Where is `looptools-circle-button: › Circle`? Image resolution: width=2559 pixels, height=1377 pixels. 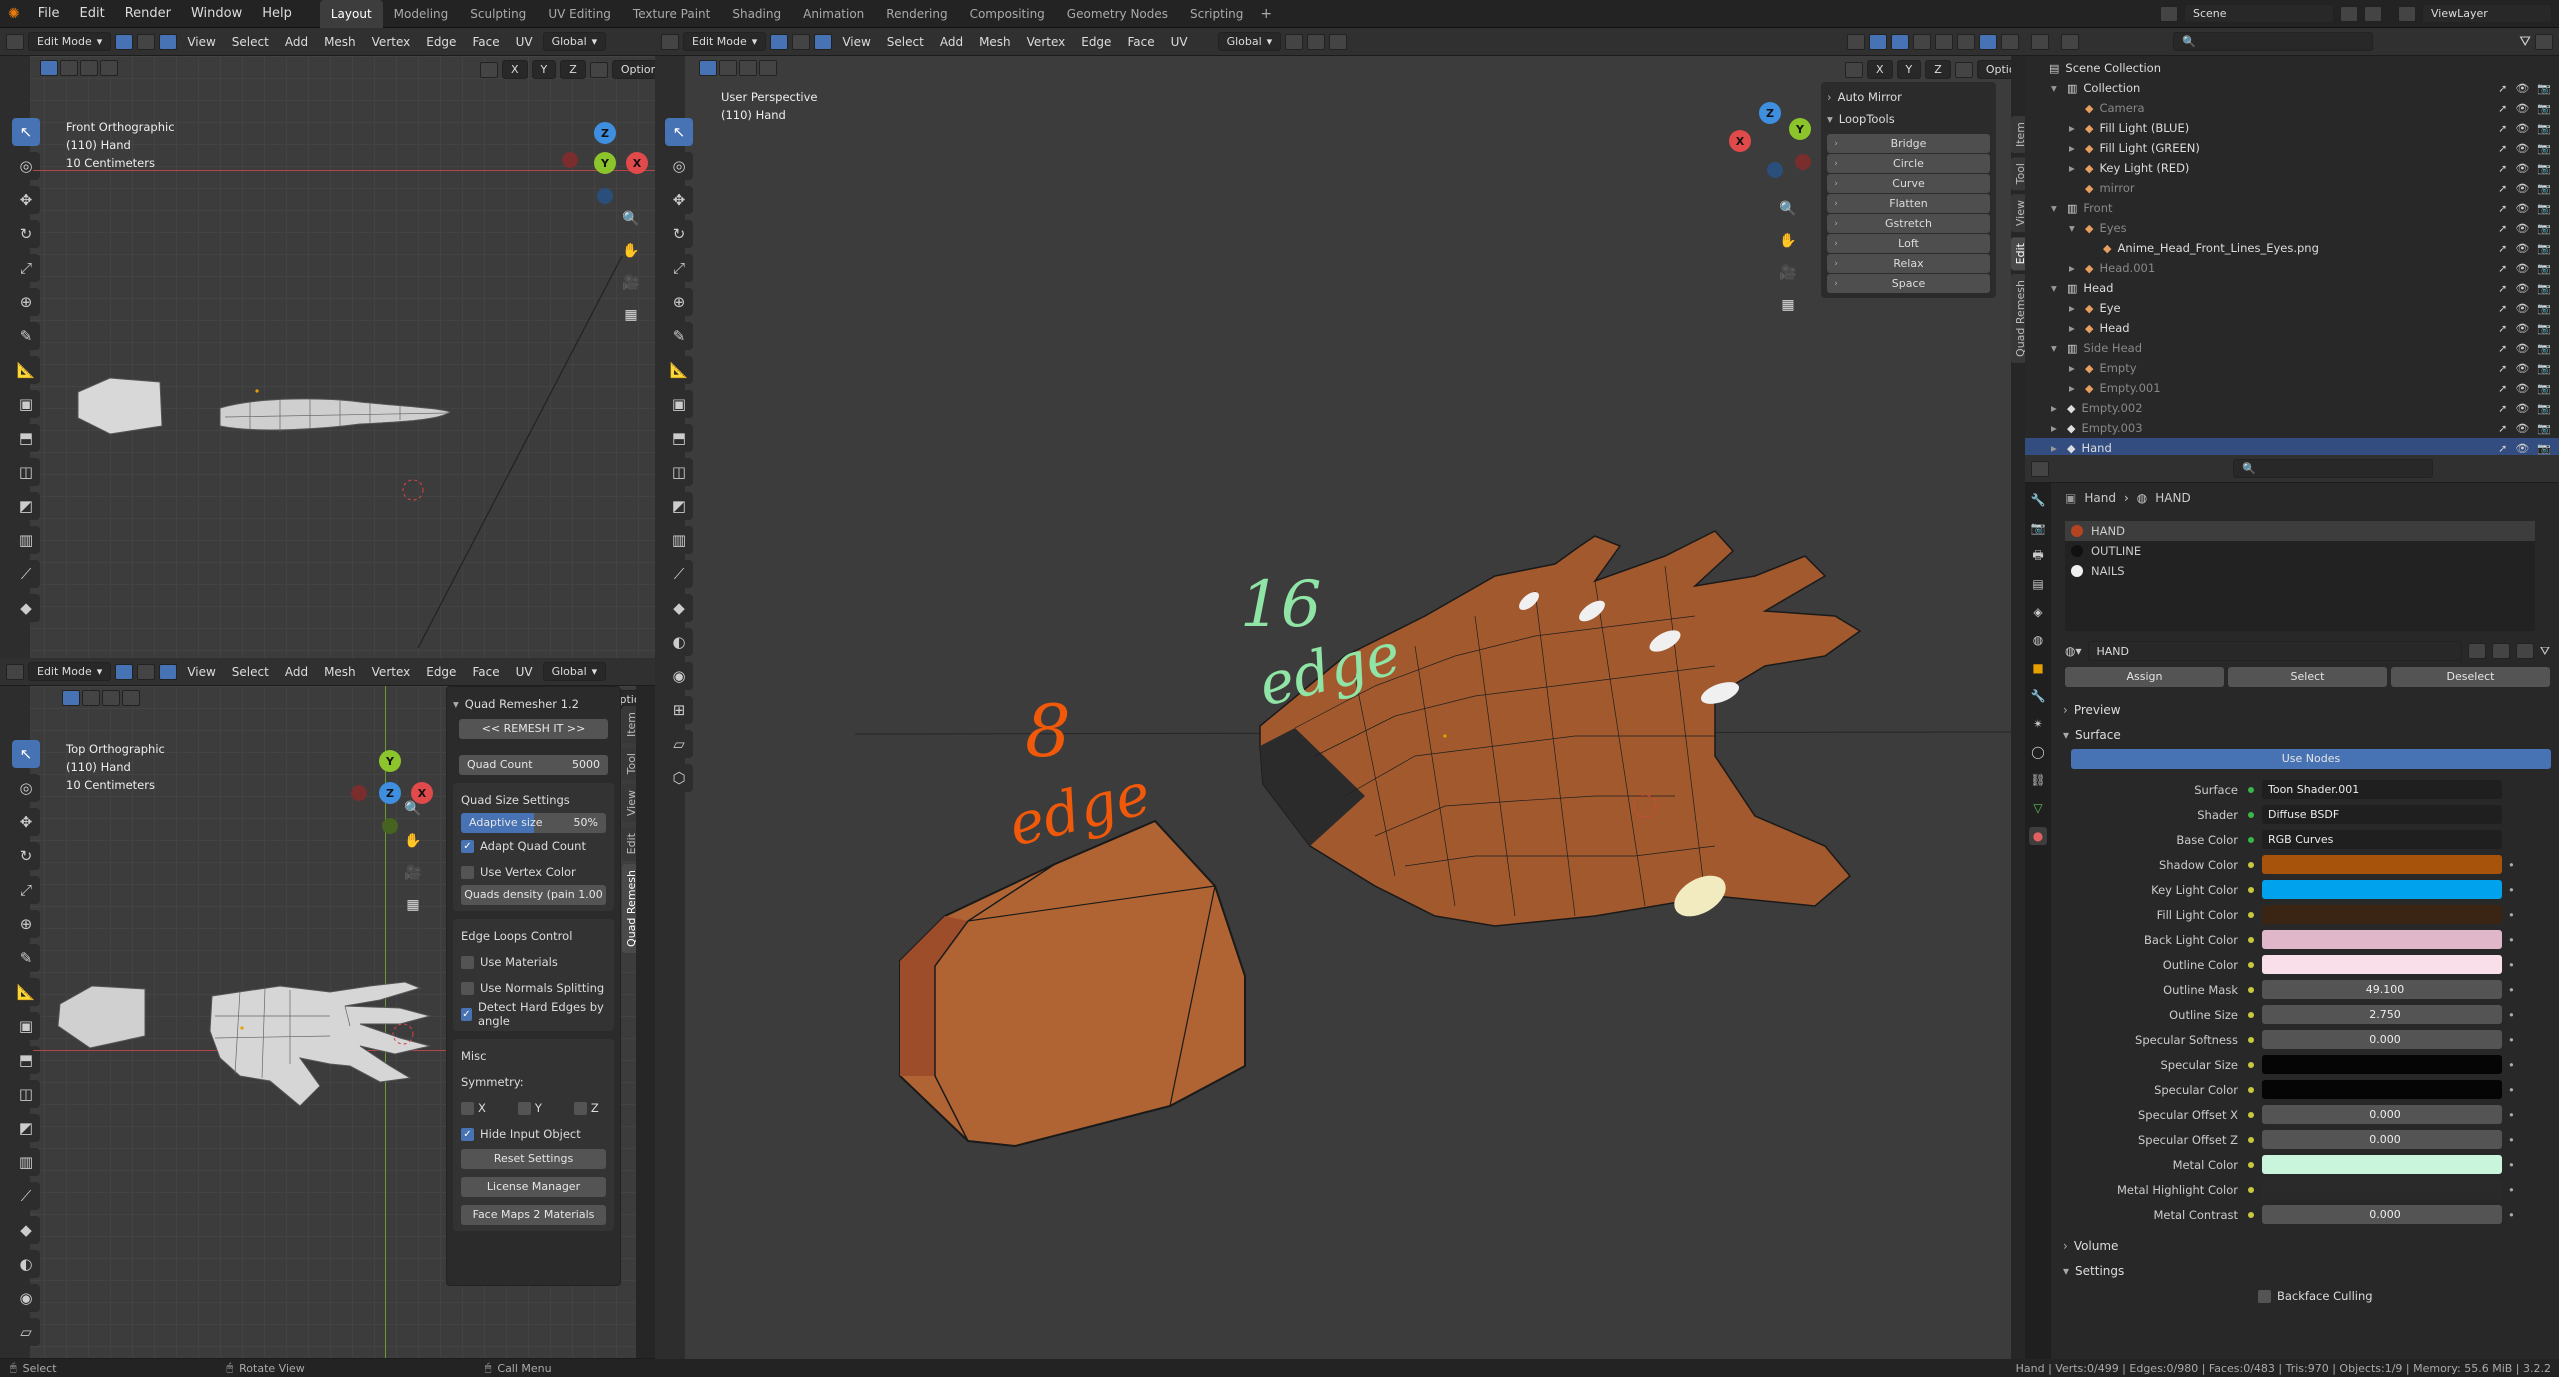 looptools-circle-button: › Circle is located at coordinates (1908, 163).